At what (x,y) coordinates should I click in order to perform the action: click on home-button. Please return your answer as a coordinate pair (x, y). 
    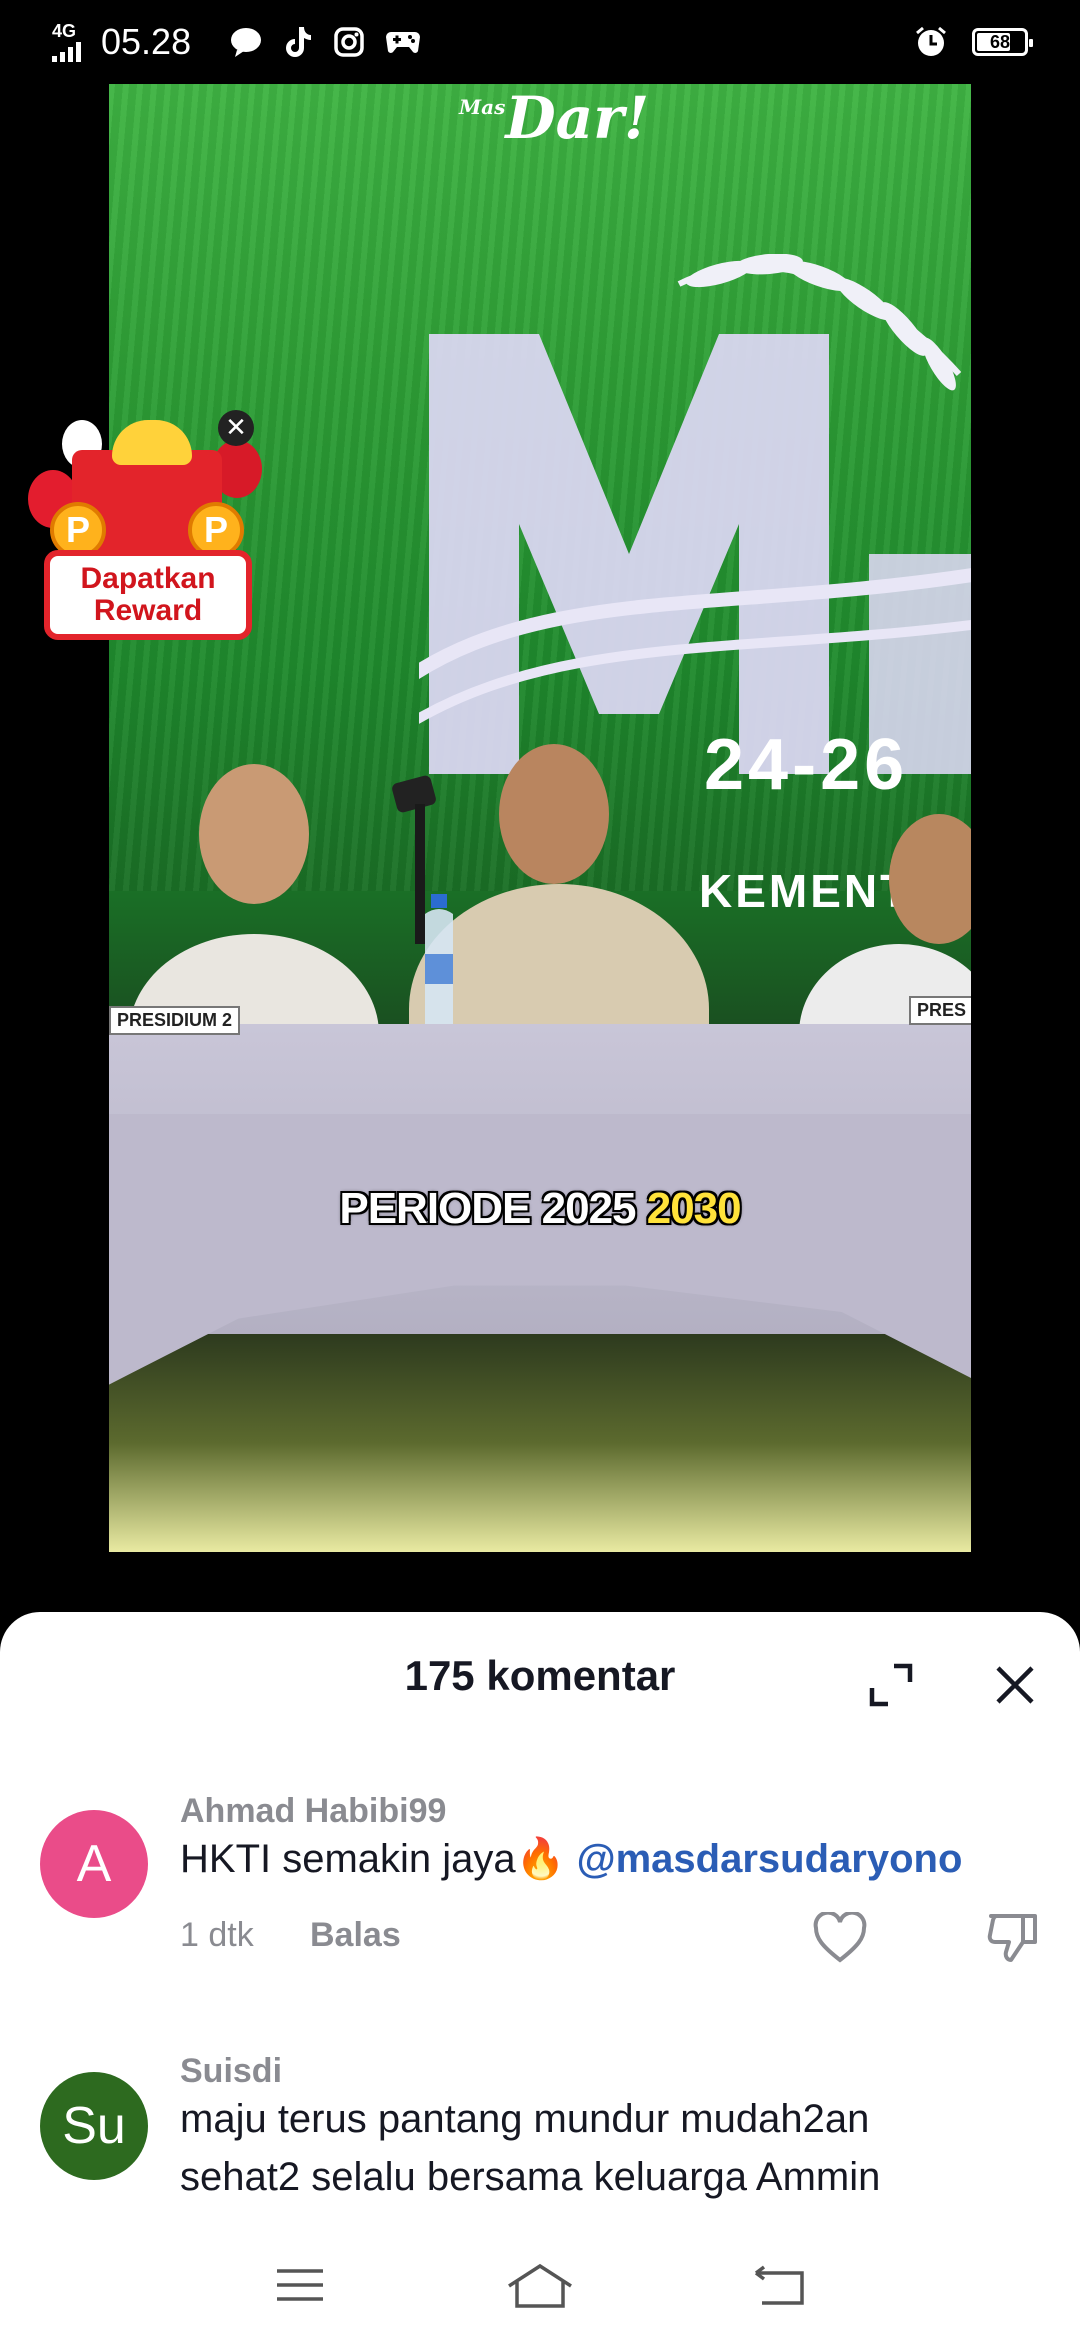
    Looking at the image, I should click on (540, 2285).